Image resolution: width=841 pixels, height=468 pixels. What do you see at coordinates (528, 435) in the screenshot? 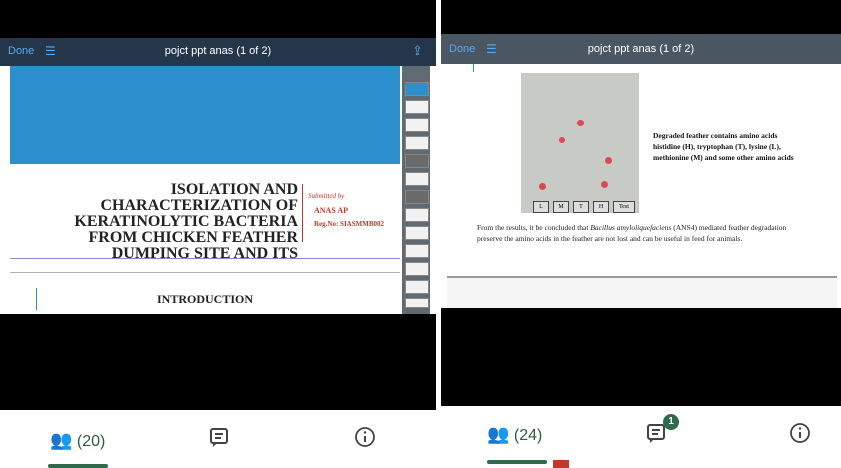
I see `participants-count: (24)` at bounding box center [528, 435].